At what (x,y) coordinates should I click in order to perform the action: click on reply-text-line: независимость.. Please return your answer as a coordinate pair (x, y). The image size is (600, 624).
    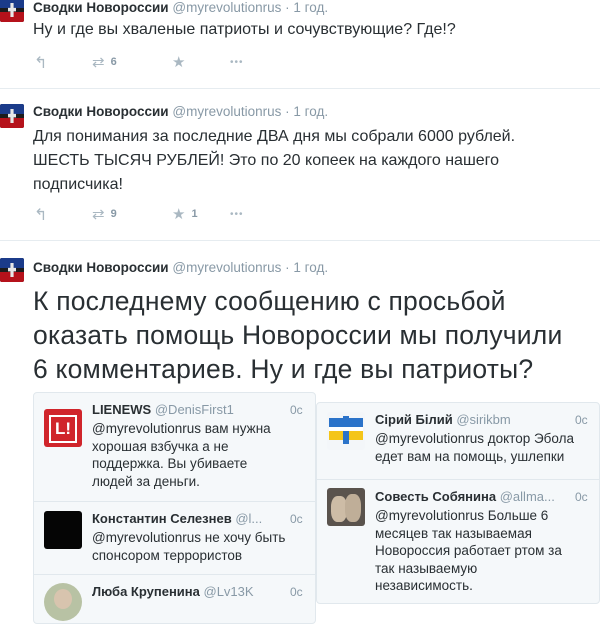
    Looking at the image, I should click on (424, 585).